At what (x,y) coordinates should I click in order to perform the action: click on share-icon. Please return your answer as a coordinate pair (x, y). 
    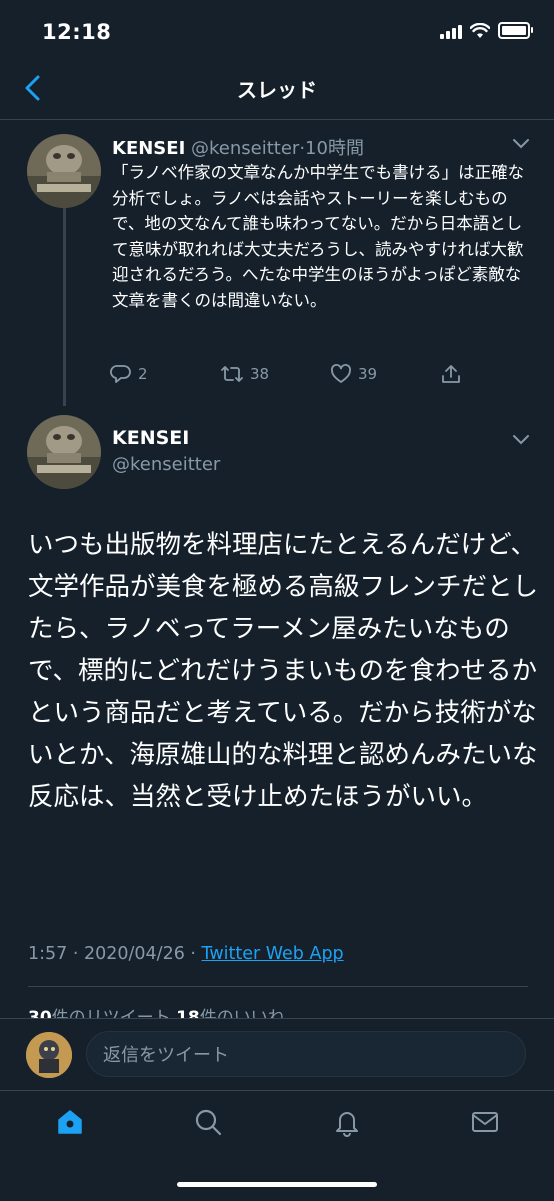
    Looking at the image, I should click on (451, 374).